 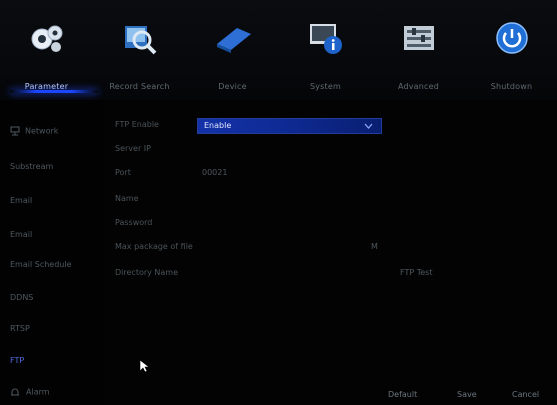 What do you see at coordinates (139, 56) in the screenshot?
I see `tab-record-search: Record Search` at bounding box center [139, 56].